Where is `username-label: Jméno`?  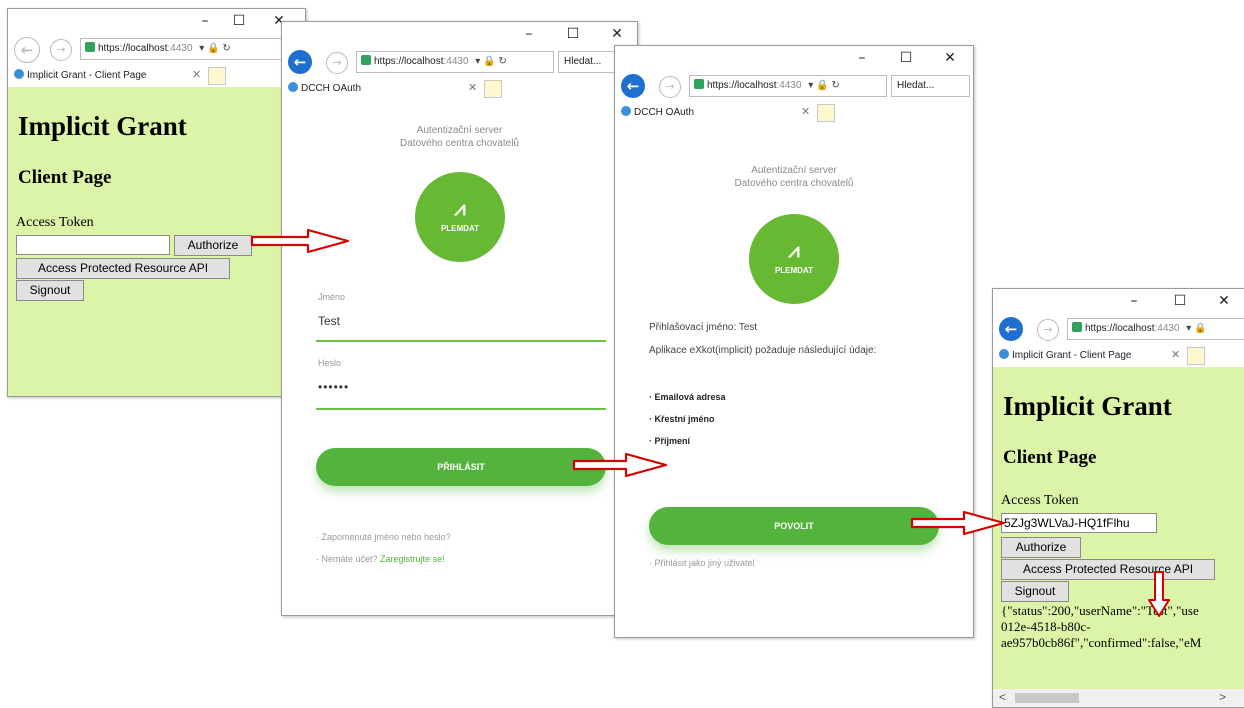 username-label: Jméno is located at coordinates (332, 297).